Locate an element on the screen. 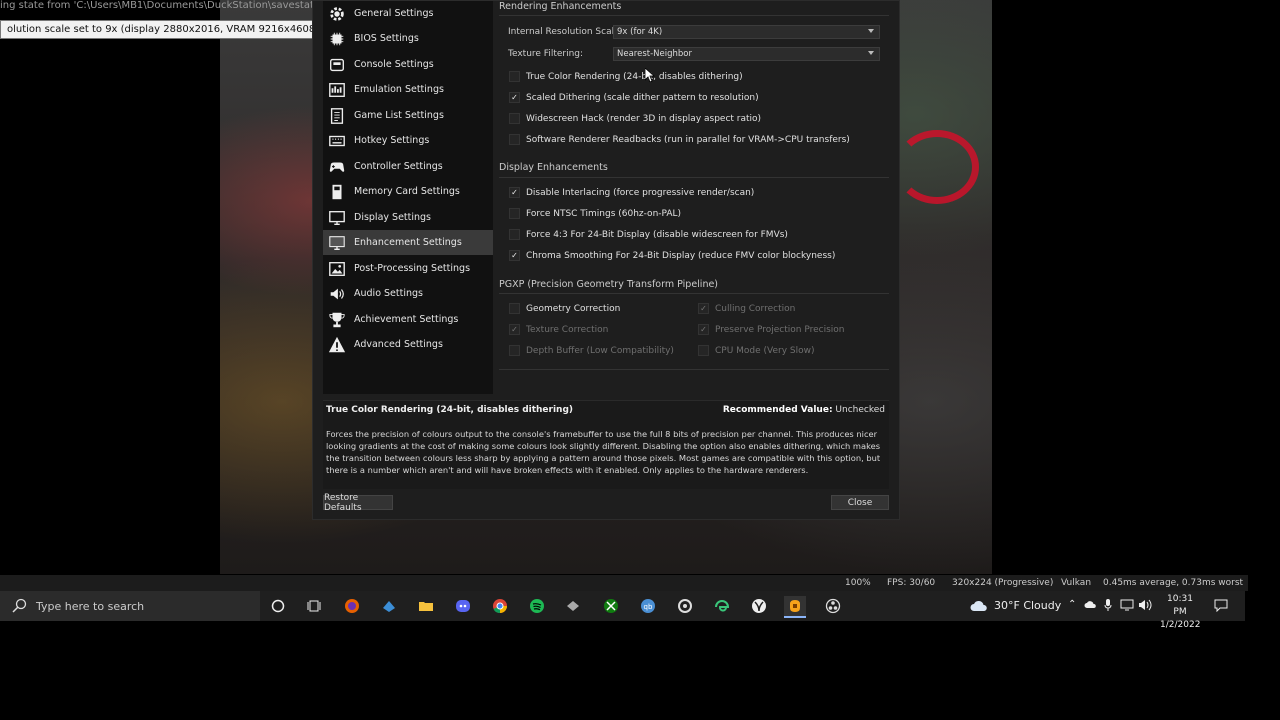 This screenshot has width=1280, height=720. texture-correction-checkbox: ✓ Texture Correction is located at coordinates (558, 329).